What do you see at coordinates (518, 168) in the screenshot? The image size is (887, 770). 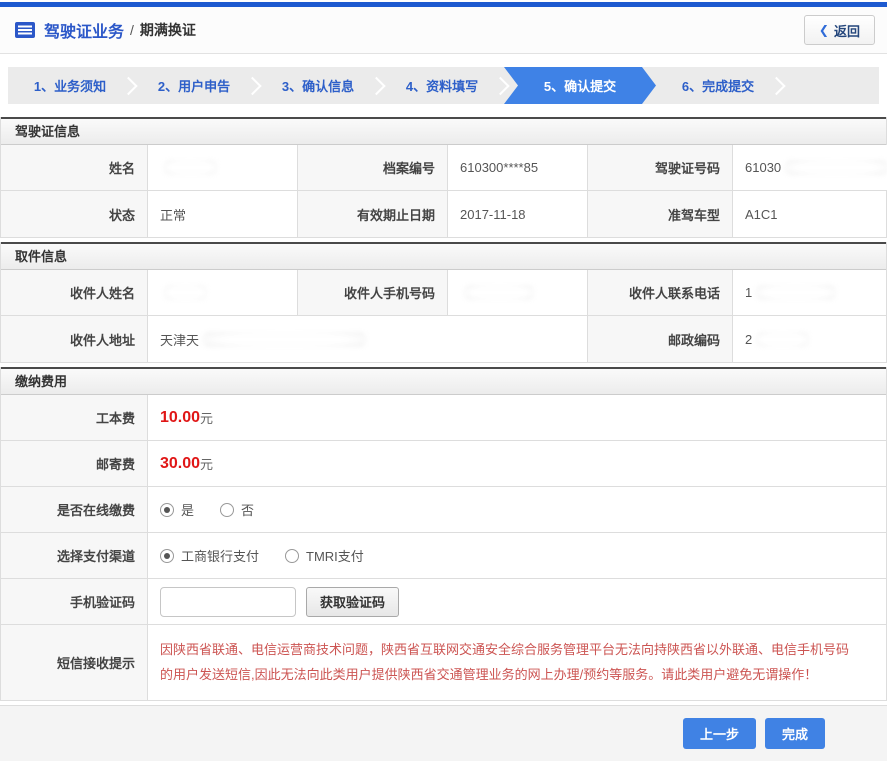 I see `file-number-value: 610300****85` at bounding box center [518, 168].